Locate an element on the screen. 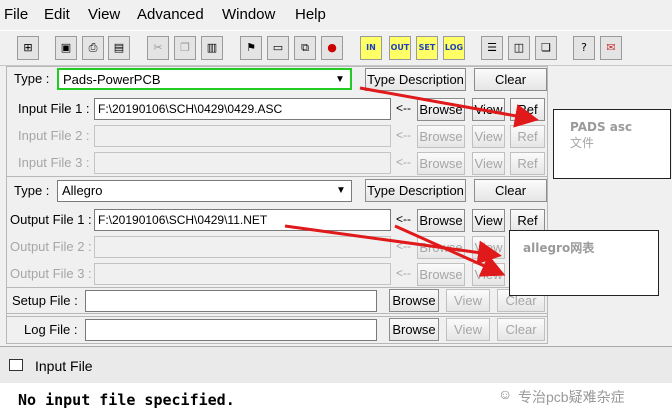 The height and width of the screenshot is (417, 672). vertical-split-icon: ◫ is located at coordinates (519, 48).